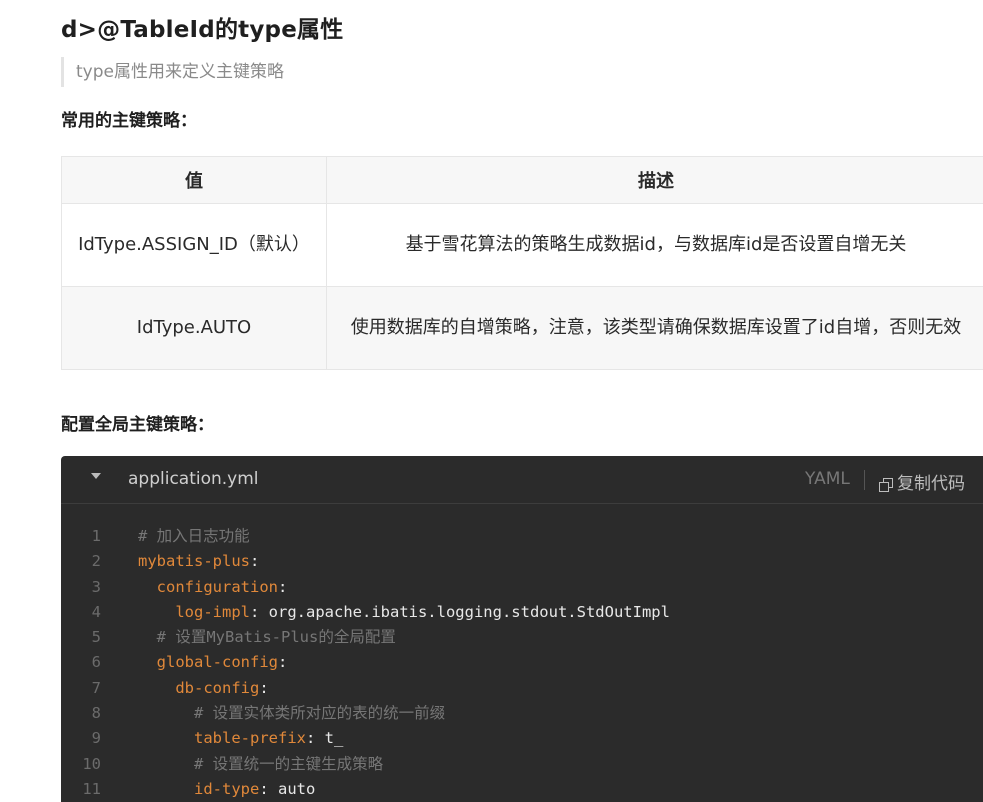 This screenshot has height=802, width=983. Describe the element at coordinates (96, 637) in the screenshot. I see `line-number: 5` at that location.